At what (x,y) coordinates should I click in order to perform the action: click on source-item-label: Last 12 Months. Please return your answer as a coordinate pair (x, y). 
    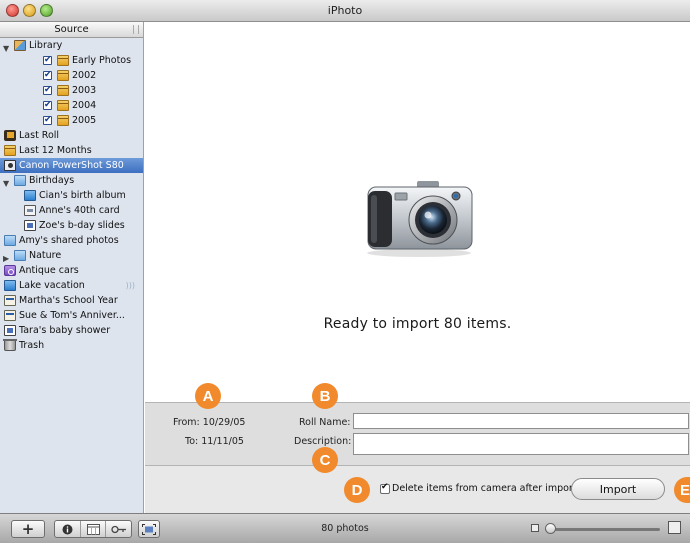
    Looking at the image, I should click on (55, 150).